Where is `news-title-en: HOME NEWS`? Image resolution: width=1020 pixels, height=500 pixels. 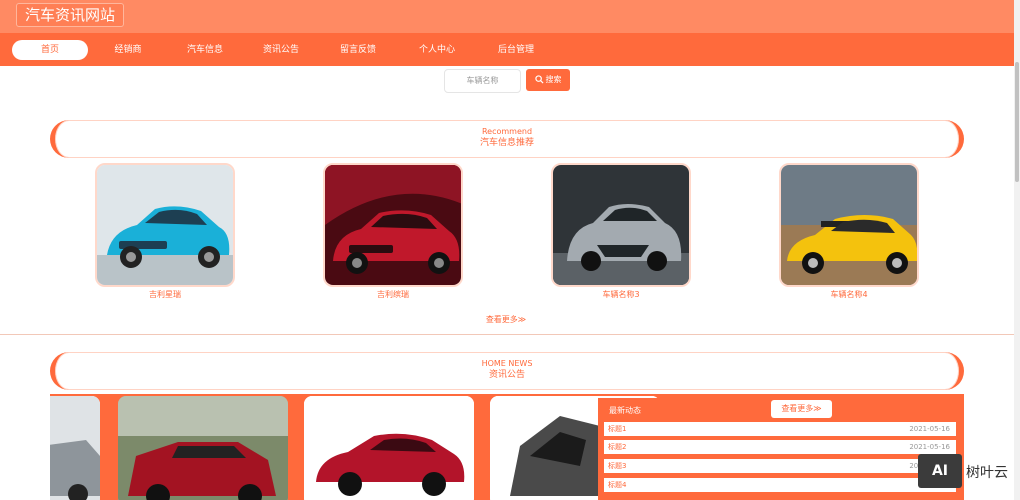 news-title-en: HOME NEWS is located at coordinates (507, 363).